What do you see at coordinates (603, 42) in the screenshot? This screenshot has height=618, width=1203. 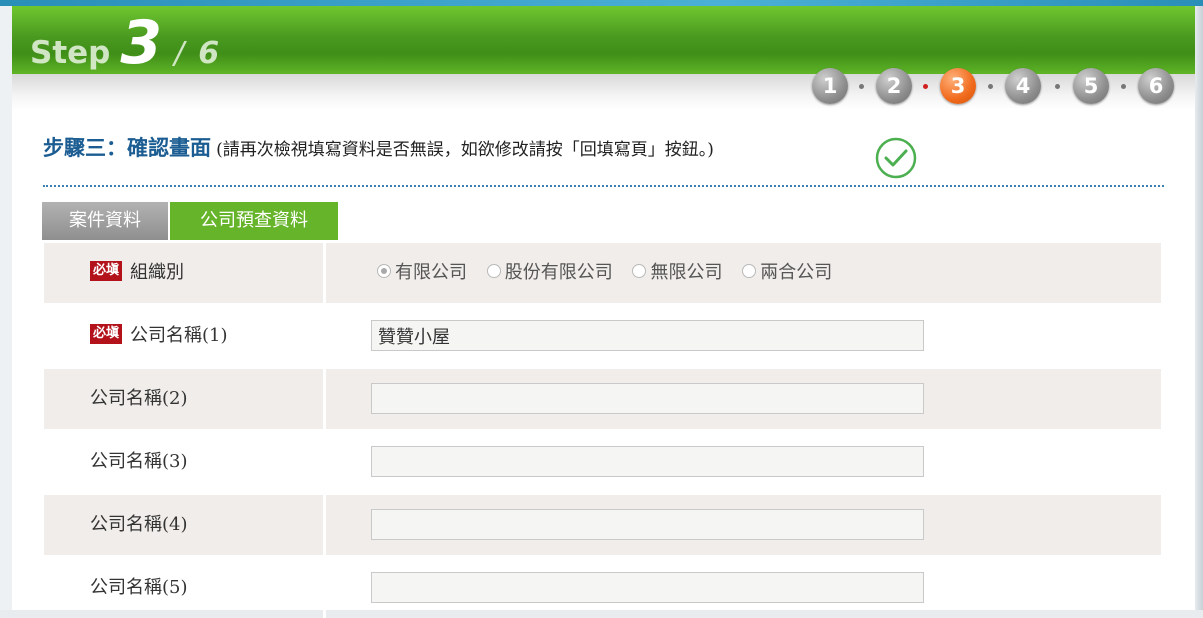 I see `step-header: Step 3 / 6` at bounding box center [603, 42].